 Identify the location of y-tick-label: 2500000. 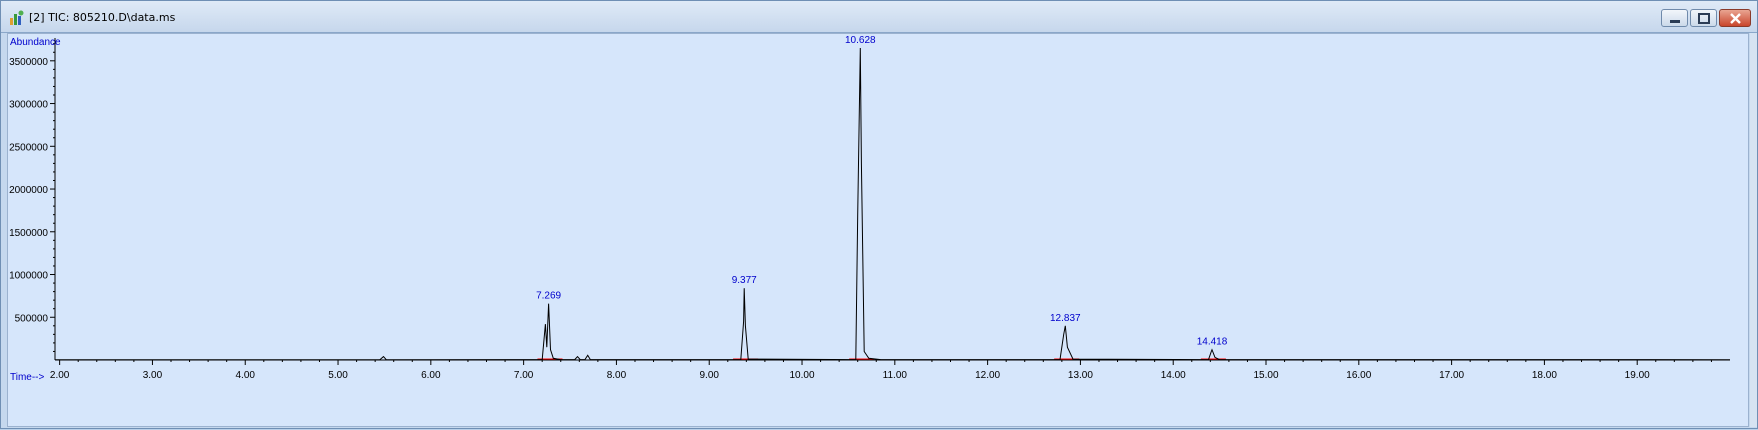
(28, 147).